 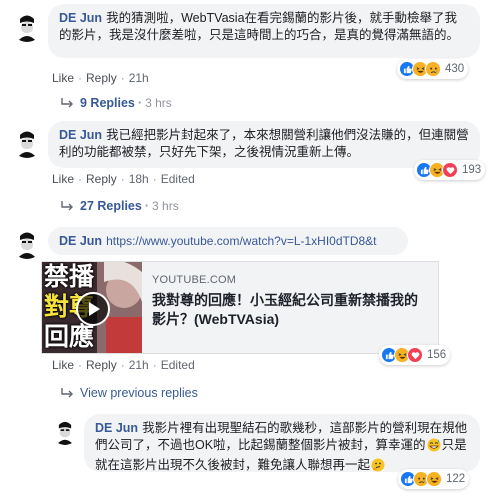 What do you see at coordinates (437, 355) in the screenshot?
I see `reaction-count: 156` at bounding box center [437, 355].